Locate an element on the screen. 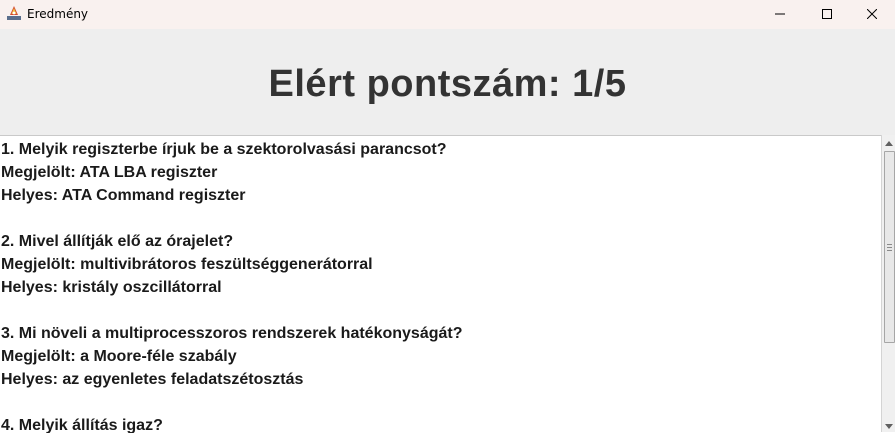 The image size is (895, 434). java-app-icon is located at coordinates (14, 13).